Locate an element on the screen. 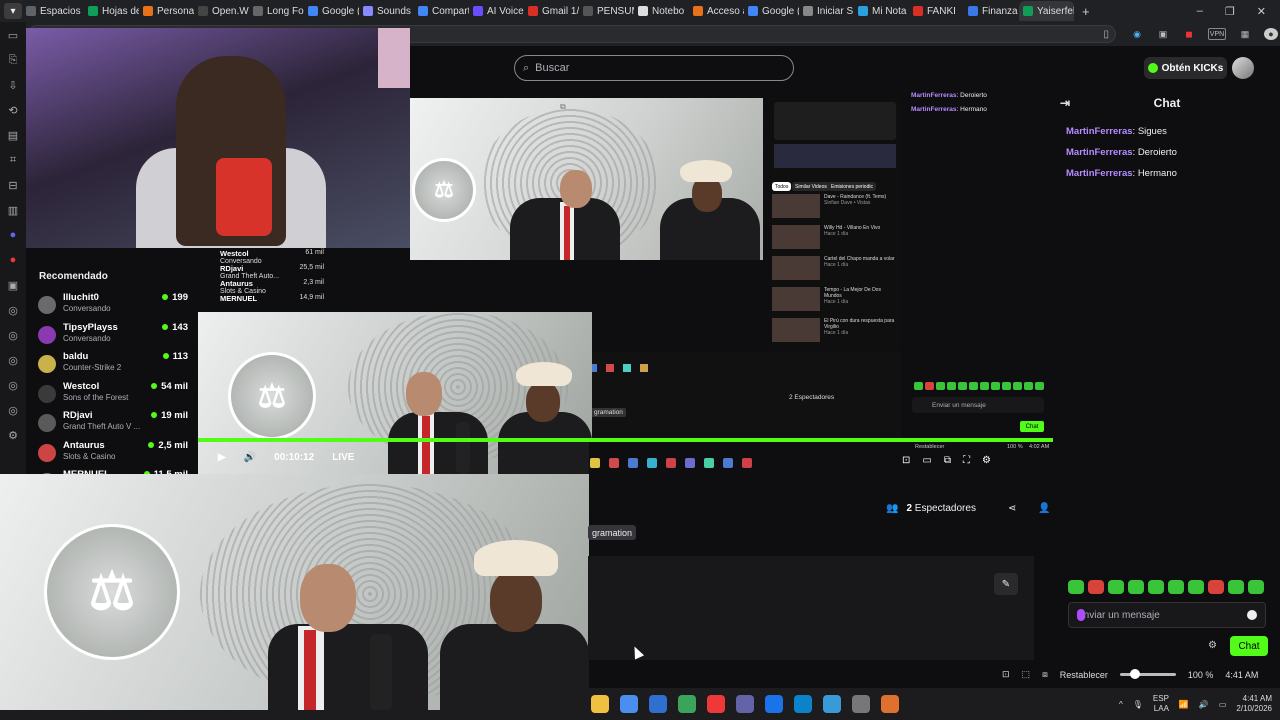 The image size is (1280, 720). language-indicator: ESP LAA is located at coordinates (1161, 704).